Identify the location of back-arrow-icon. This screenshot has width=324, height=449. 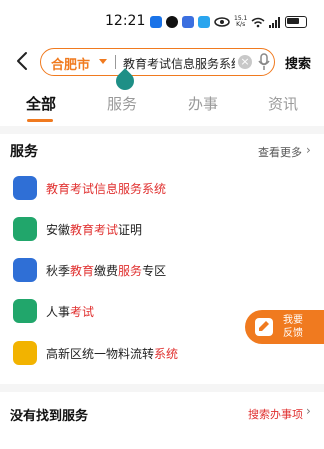
(23, 61).